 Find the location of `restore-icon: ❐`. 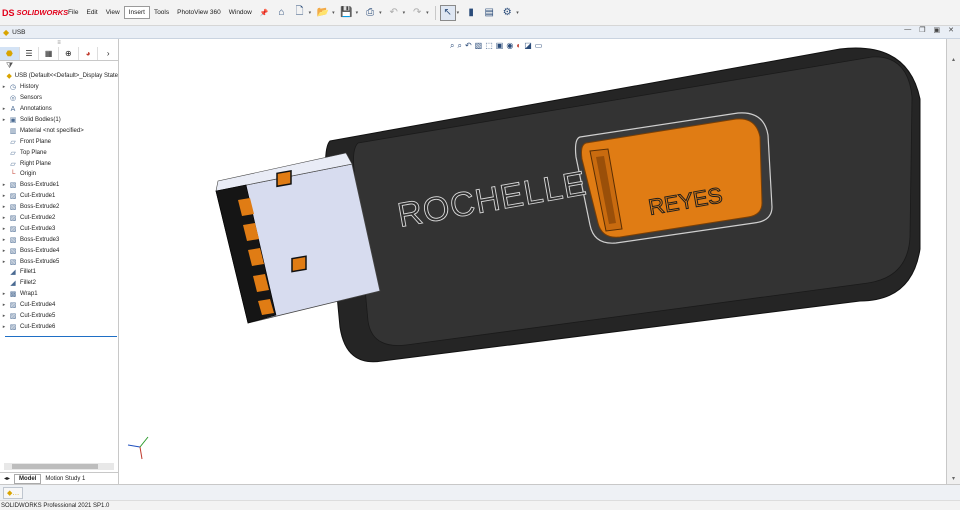

restore-icon: ❐ is located at coordinates (922, 30).